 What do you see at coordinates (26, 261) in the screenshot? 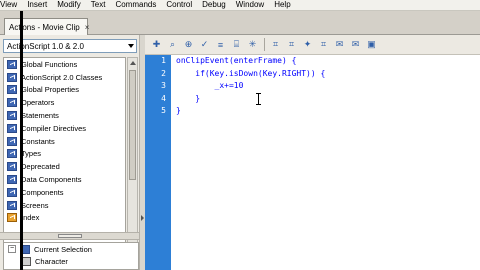
I see `movie-clip-icon` at bounding box center [26, 261].